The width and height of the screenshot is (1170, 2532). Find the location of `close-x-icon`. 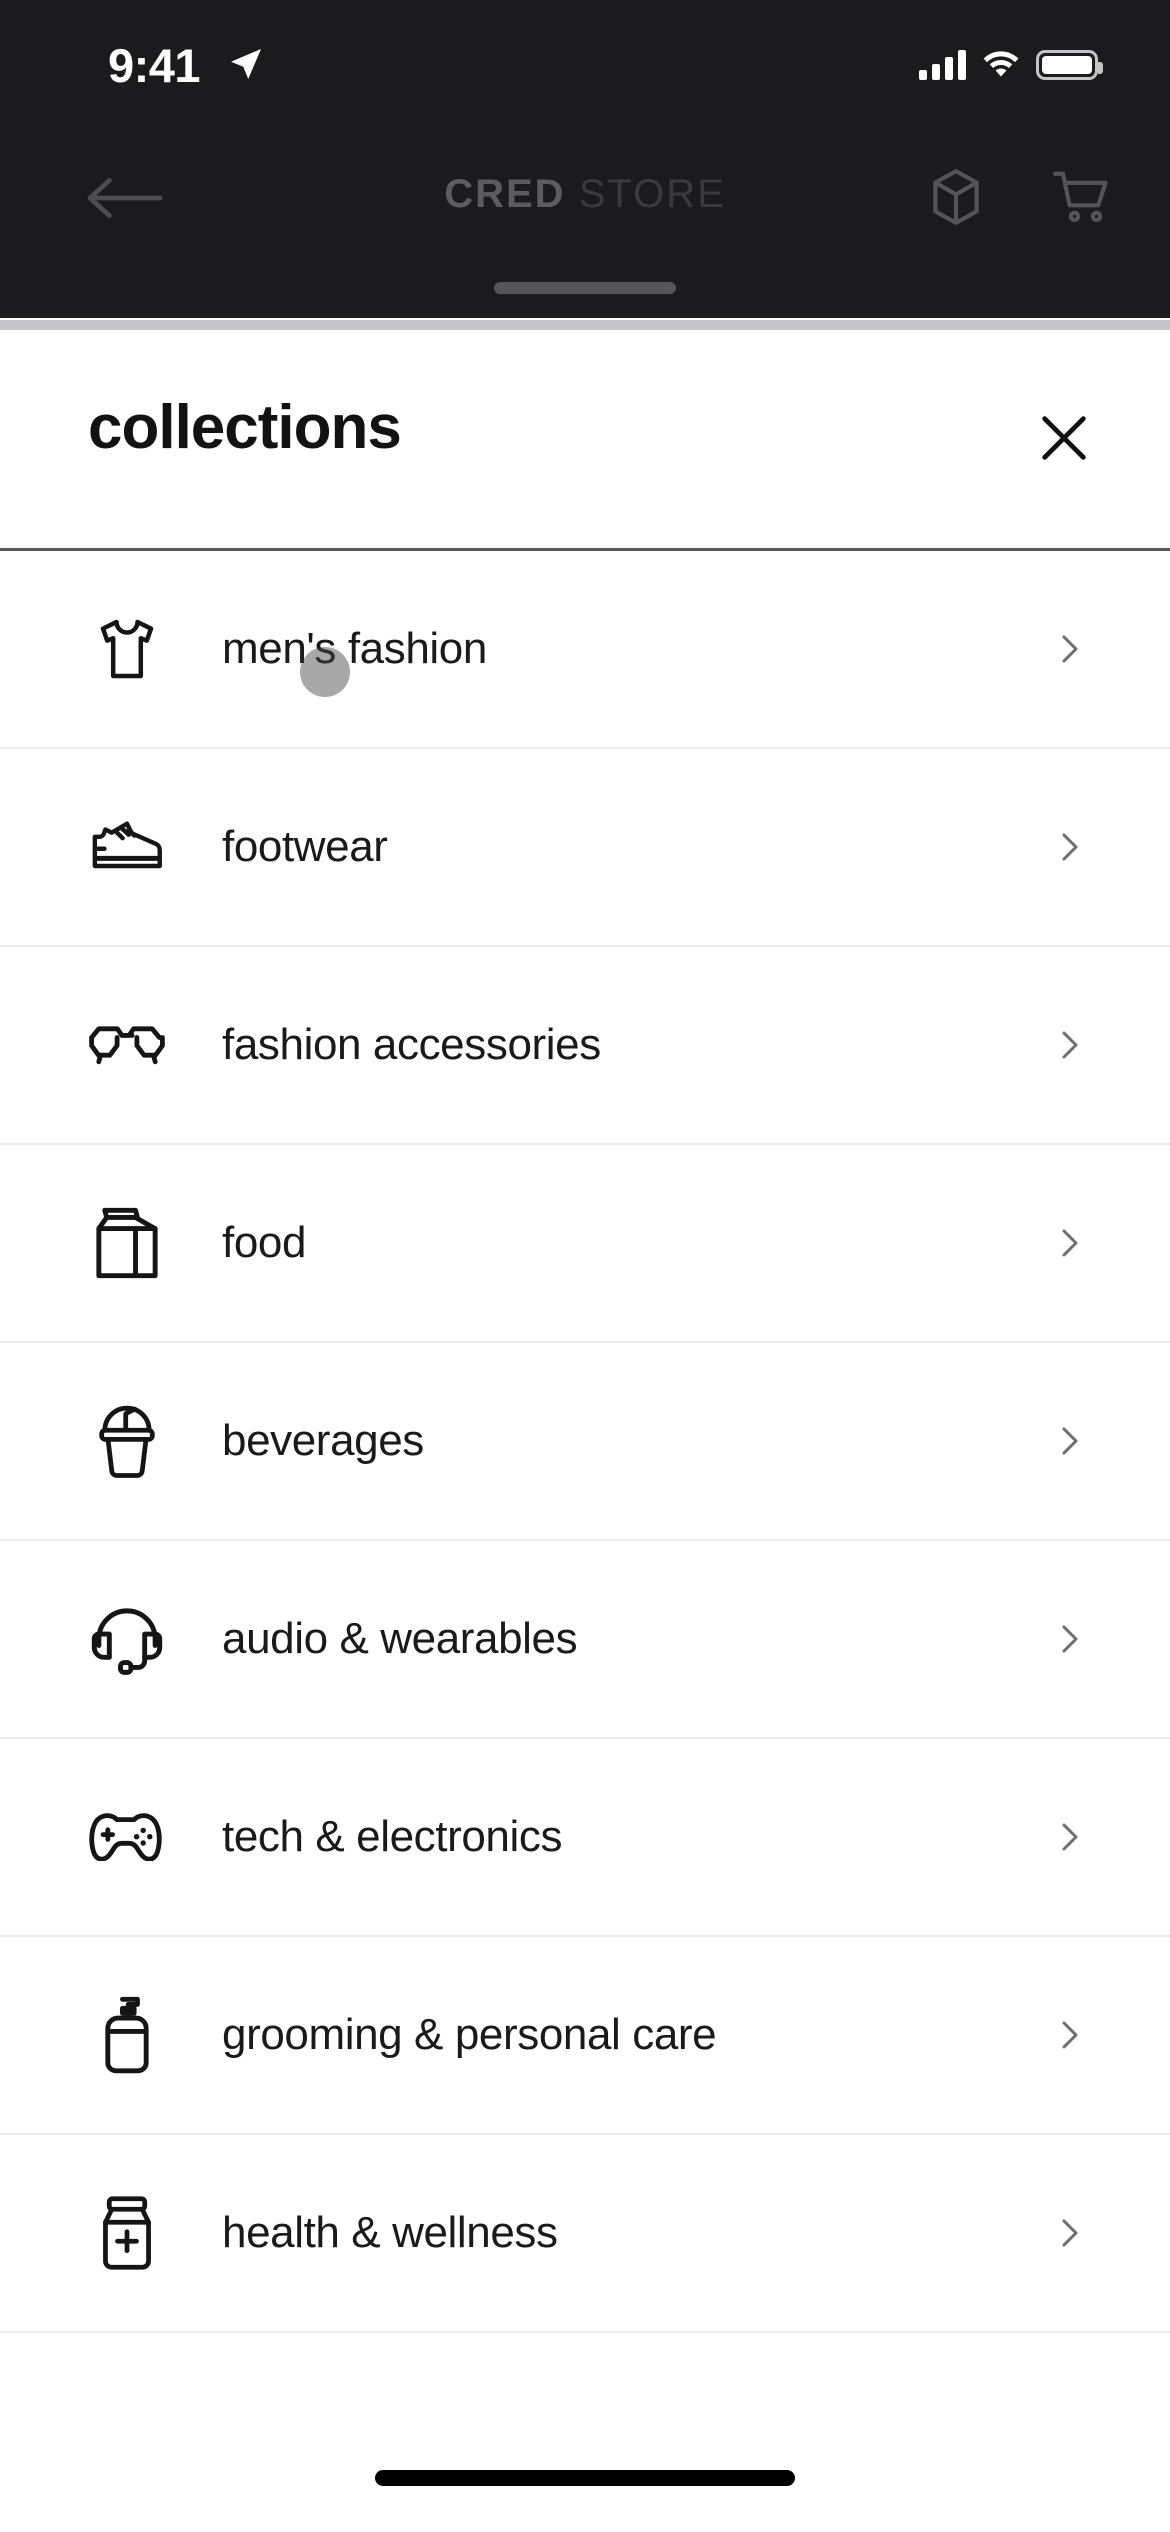

close-x-icon is located at coordinates (1064, 438).